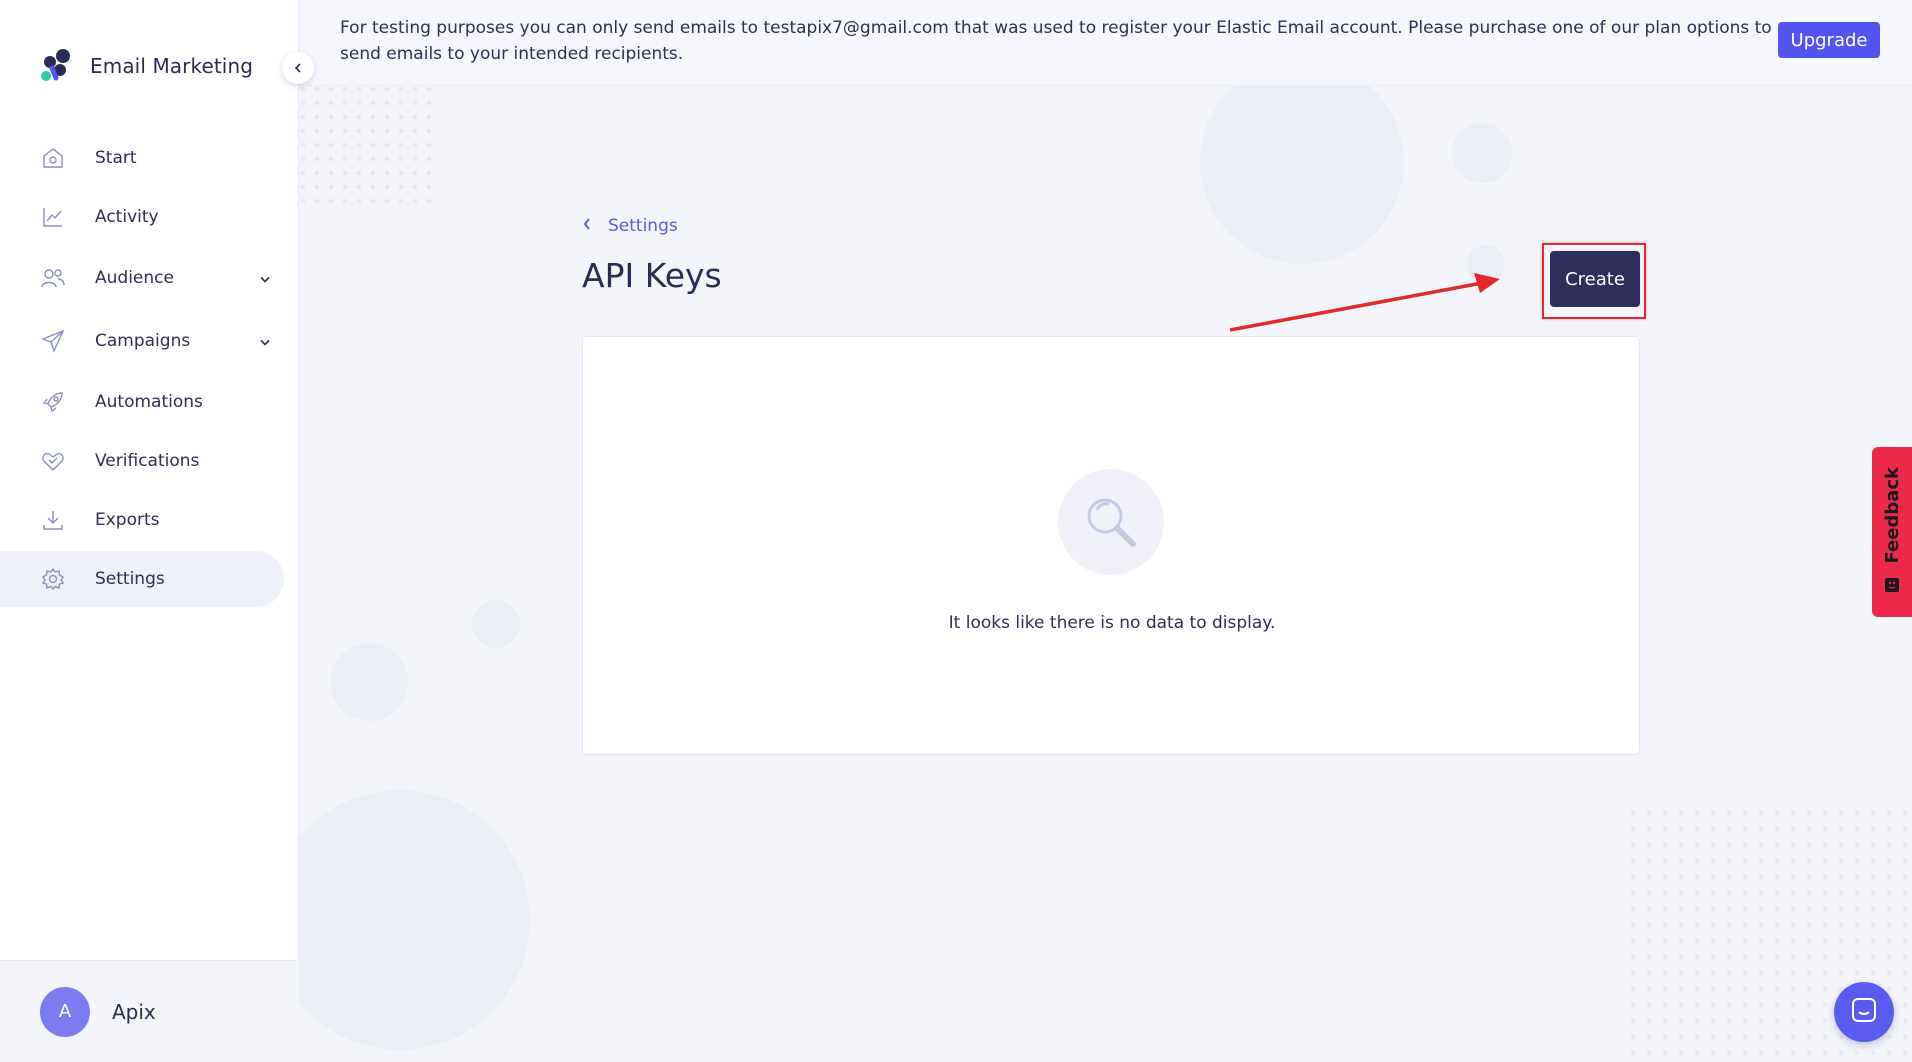 The image size is (1912, 1062). I want to click on page-title: API Keys, so click(652, 275).